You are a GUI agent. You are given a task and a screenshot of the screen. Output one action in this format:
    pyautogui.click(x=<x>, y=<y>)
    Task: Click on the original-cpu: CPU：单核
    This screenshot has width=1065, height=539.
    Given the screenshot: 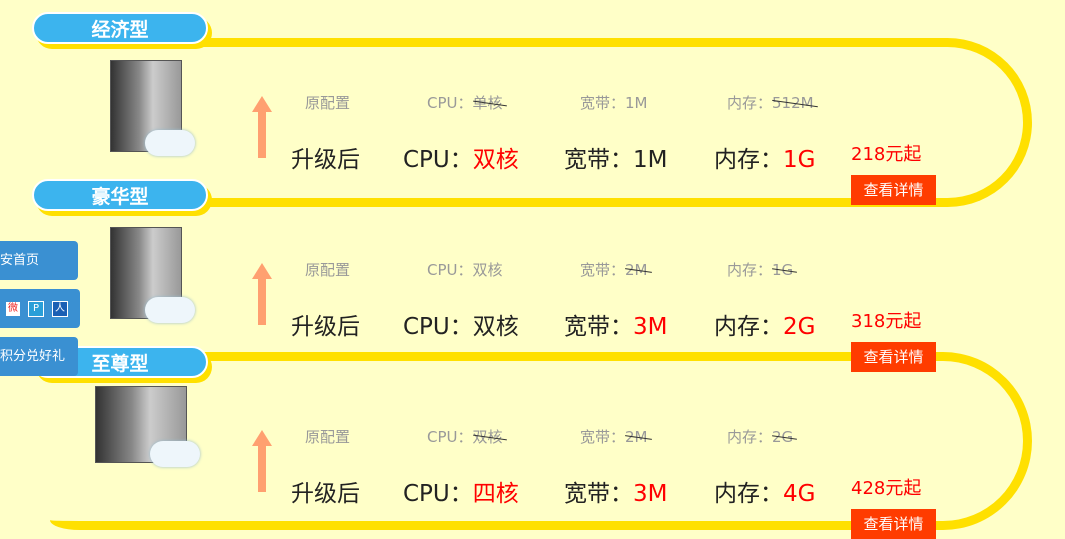 What is the action you would take?
    pyautogui.click(x=465, y=103)
    